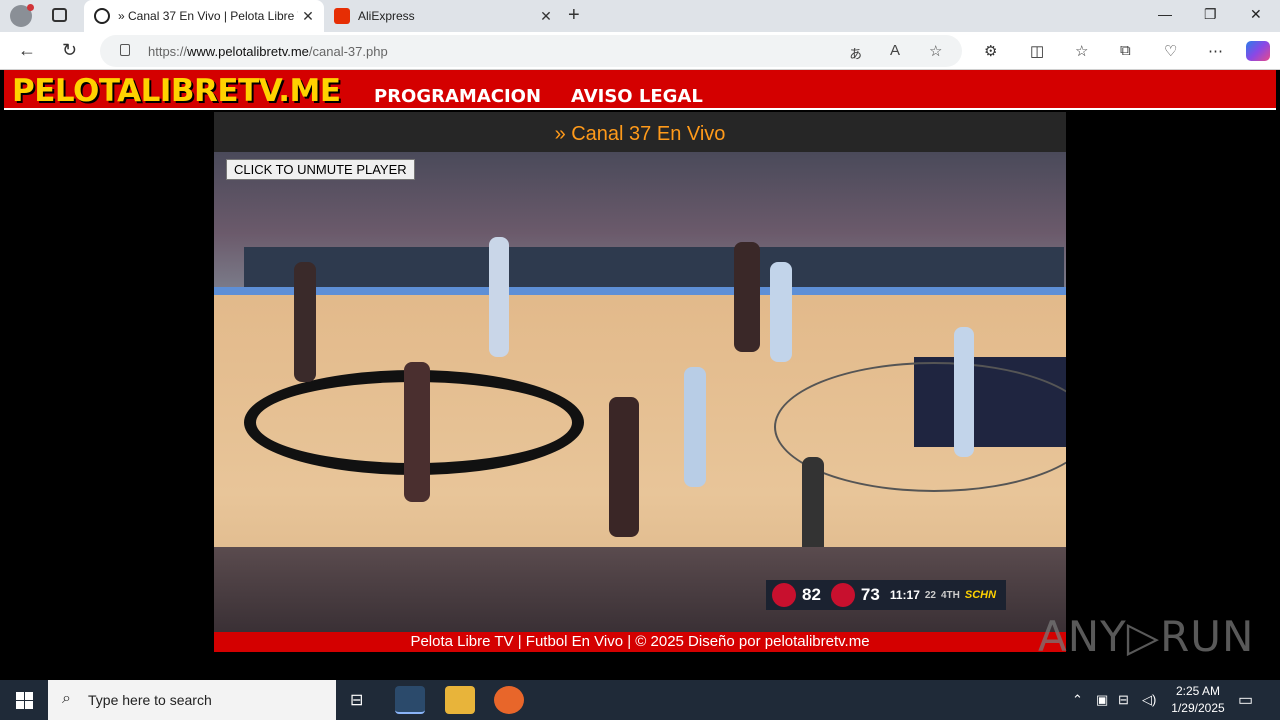 This screenshot has width=1280, height=720. I want to click on tab-title: AliExpress, so click(386, 16).